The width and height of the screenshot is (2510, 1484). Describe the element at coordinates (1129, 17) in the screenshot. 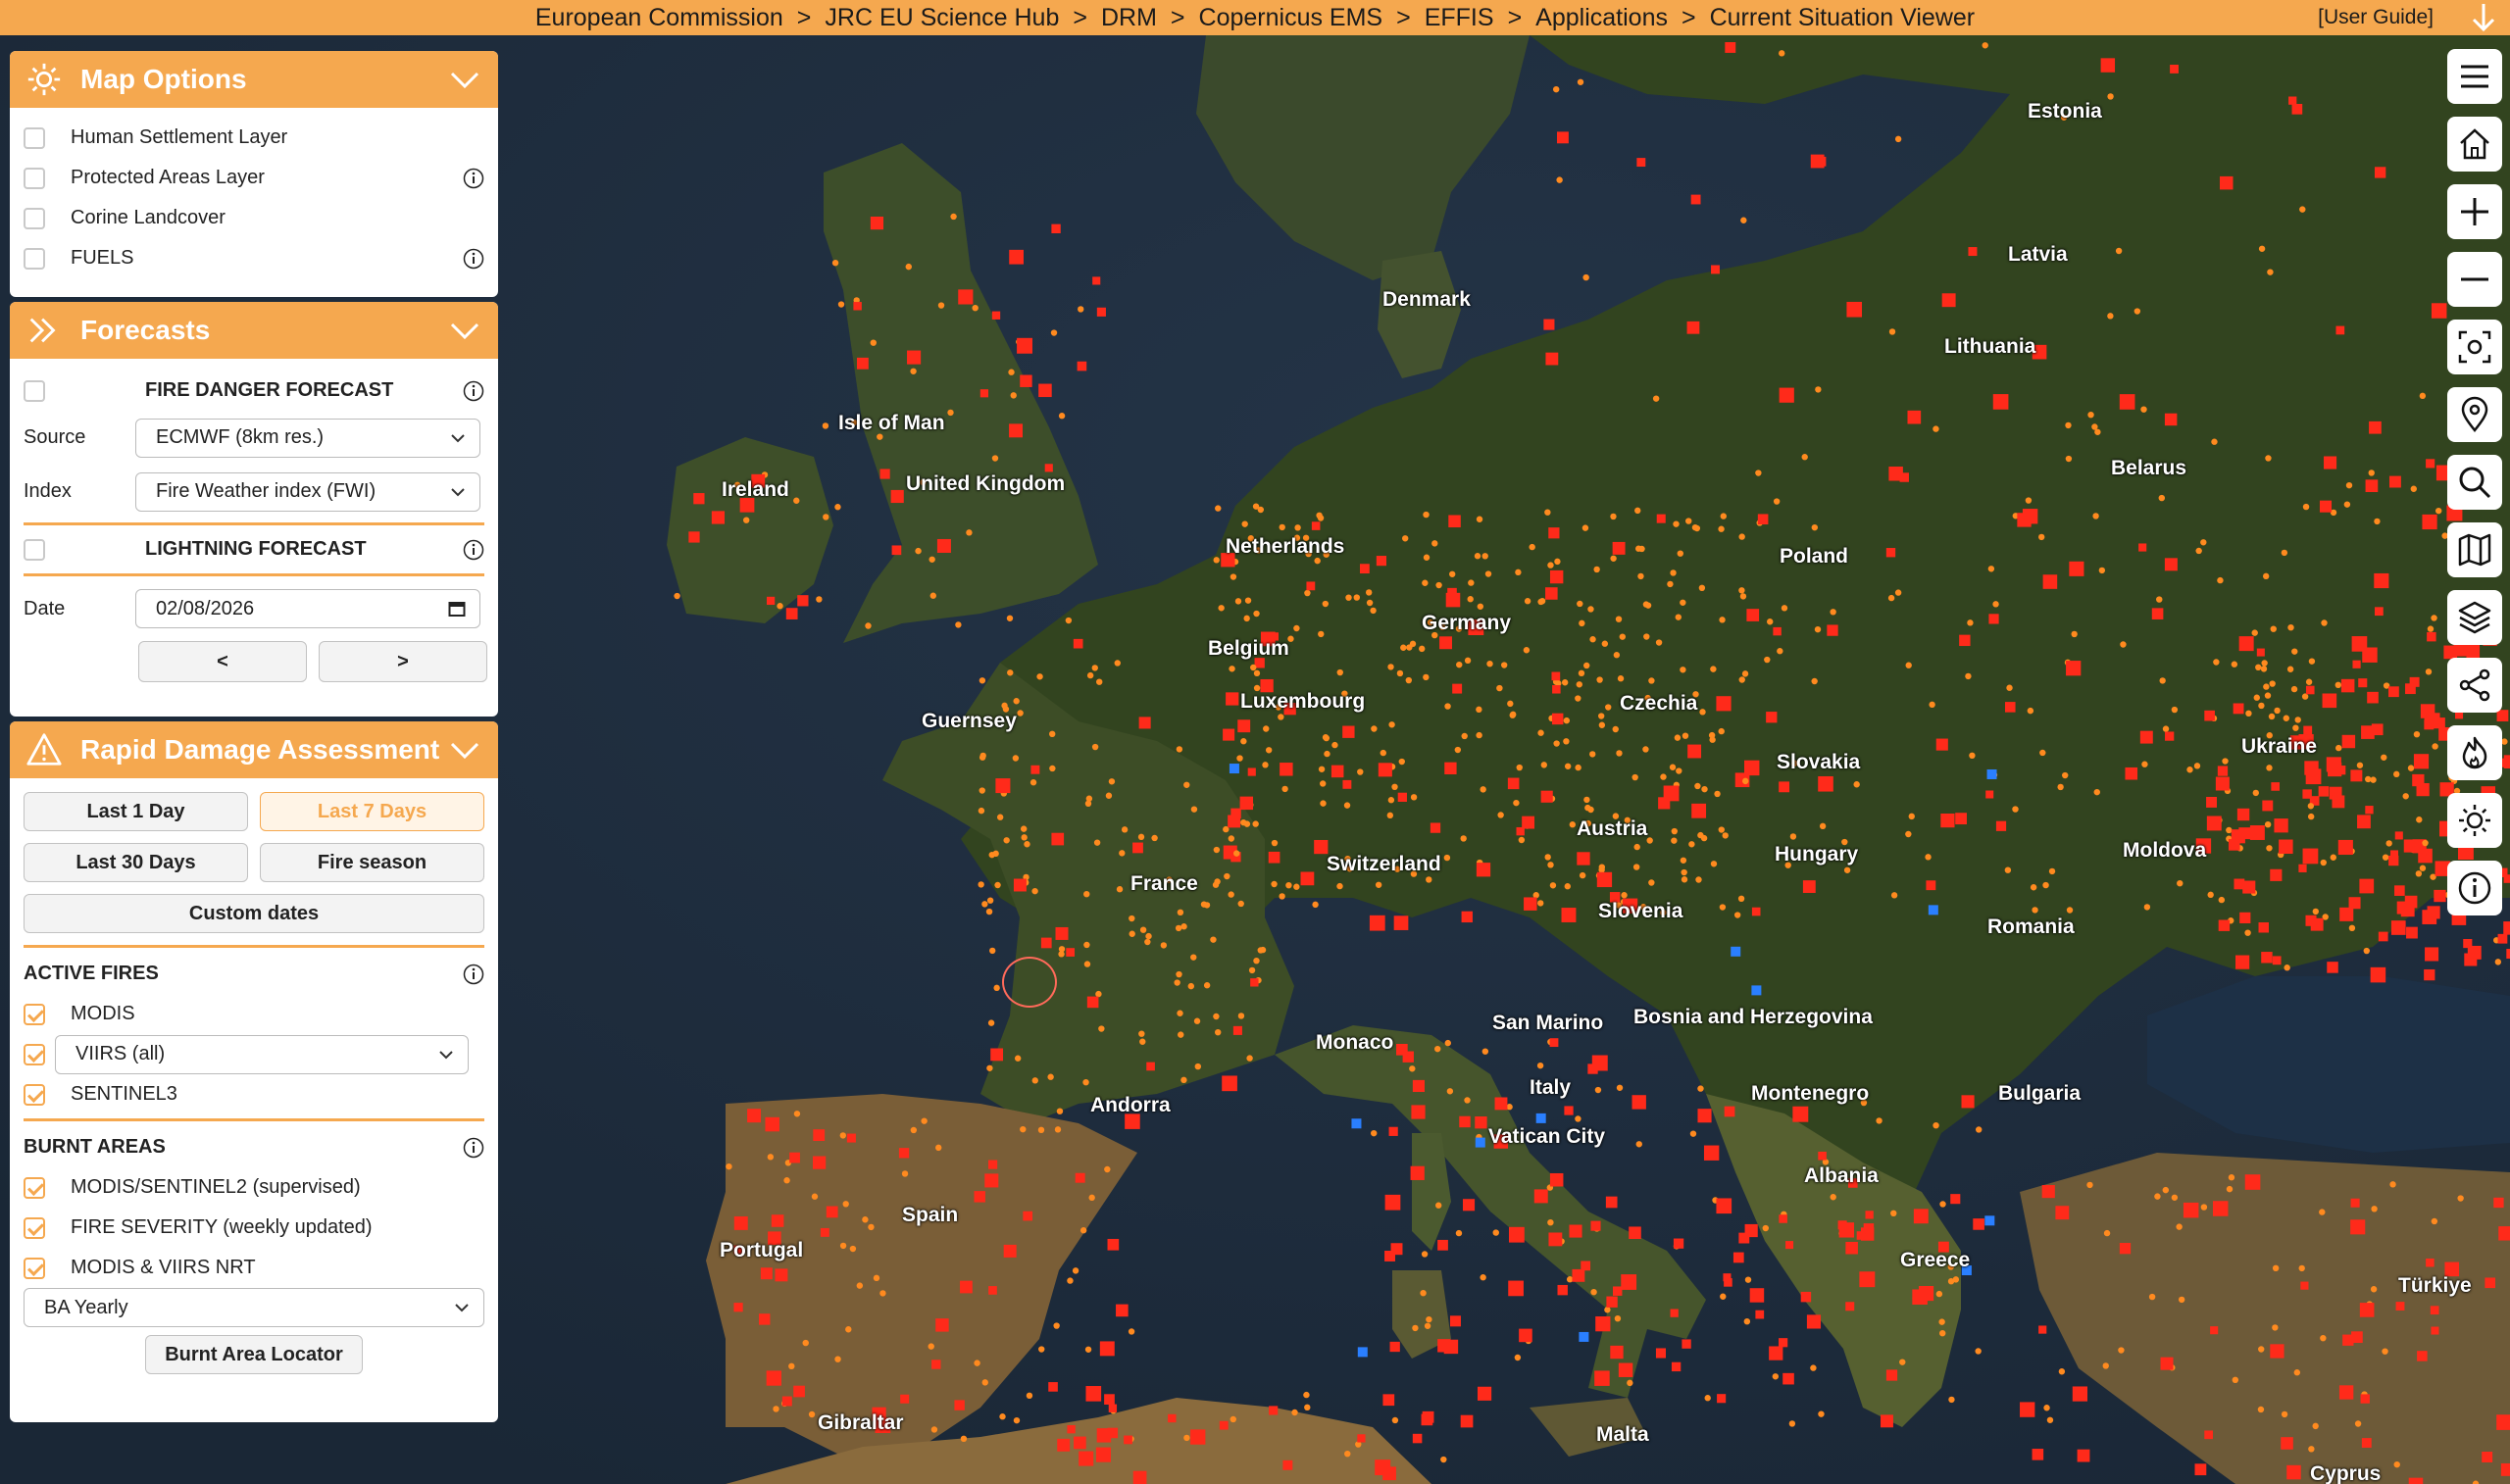

I see `breadcrumb-item: DRM` at that location.